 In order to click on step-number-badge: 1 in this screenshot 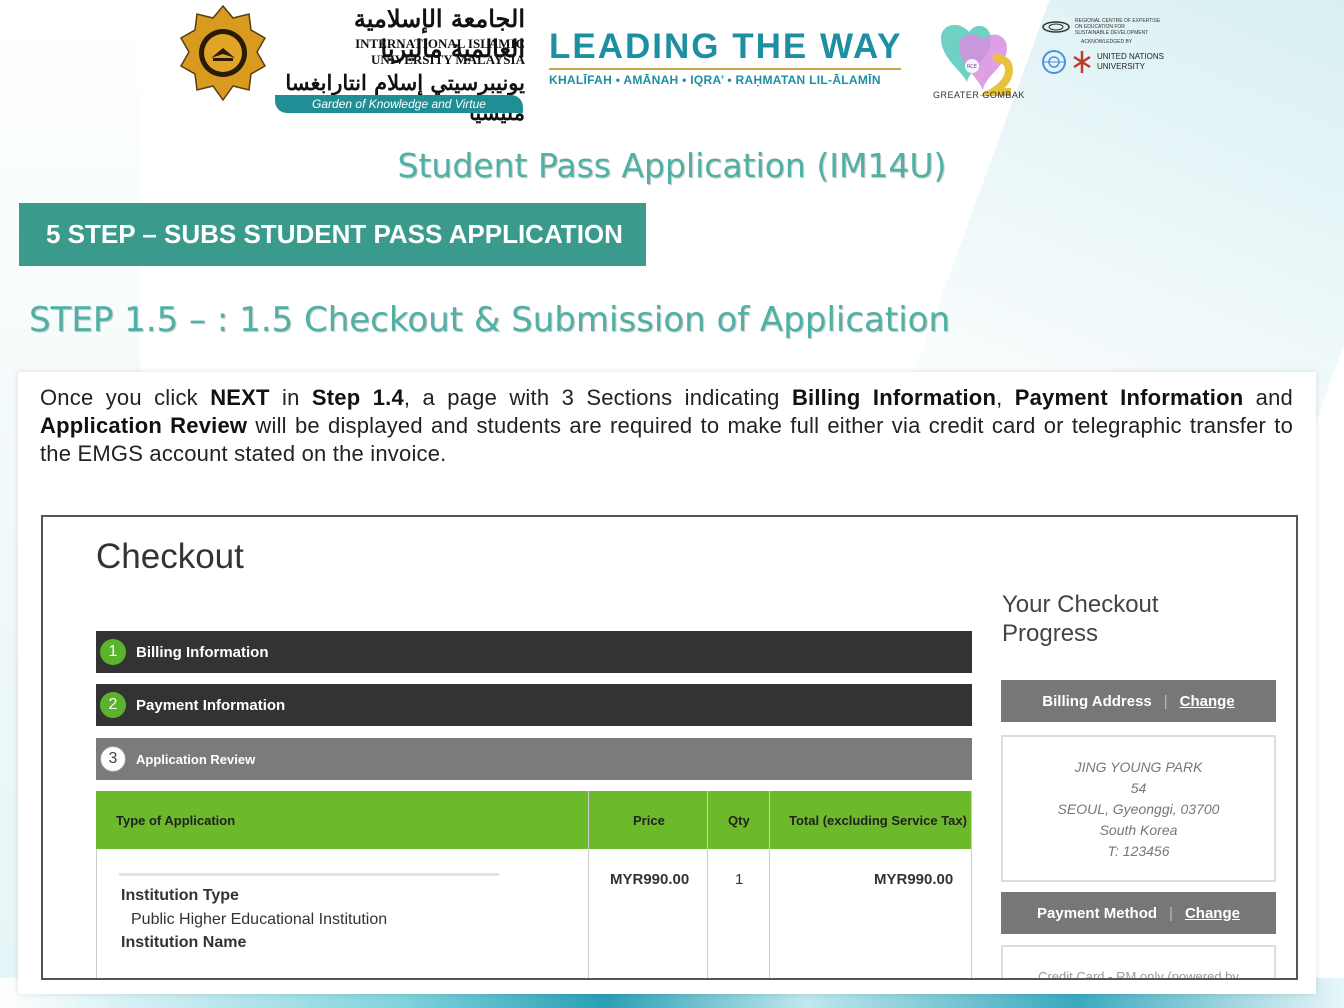, I will do `click(113, 652)`.